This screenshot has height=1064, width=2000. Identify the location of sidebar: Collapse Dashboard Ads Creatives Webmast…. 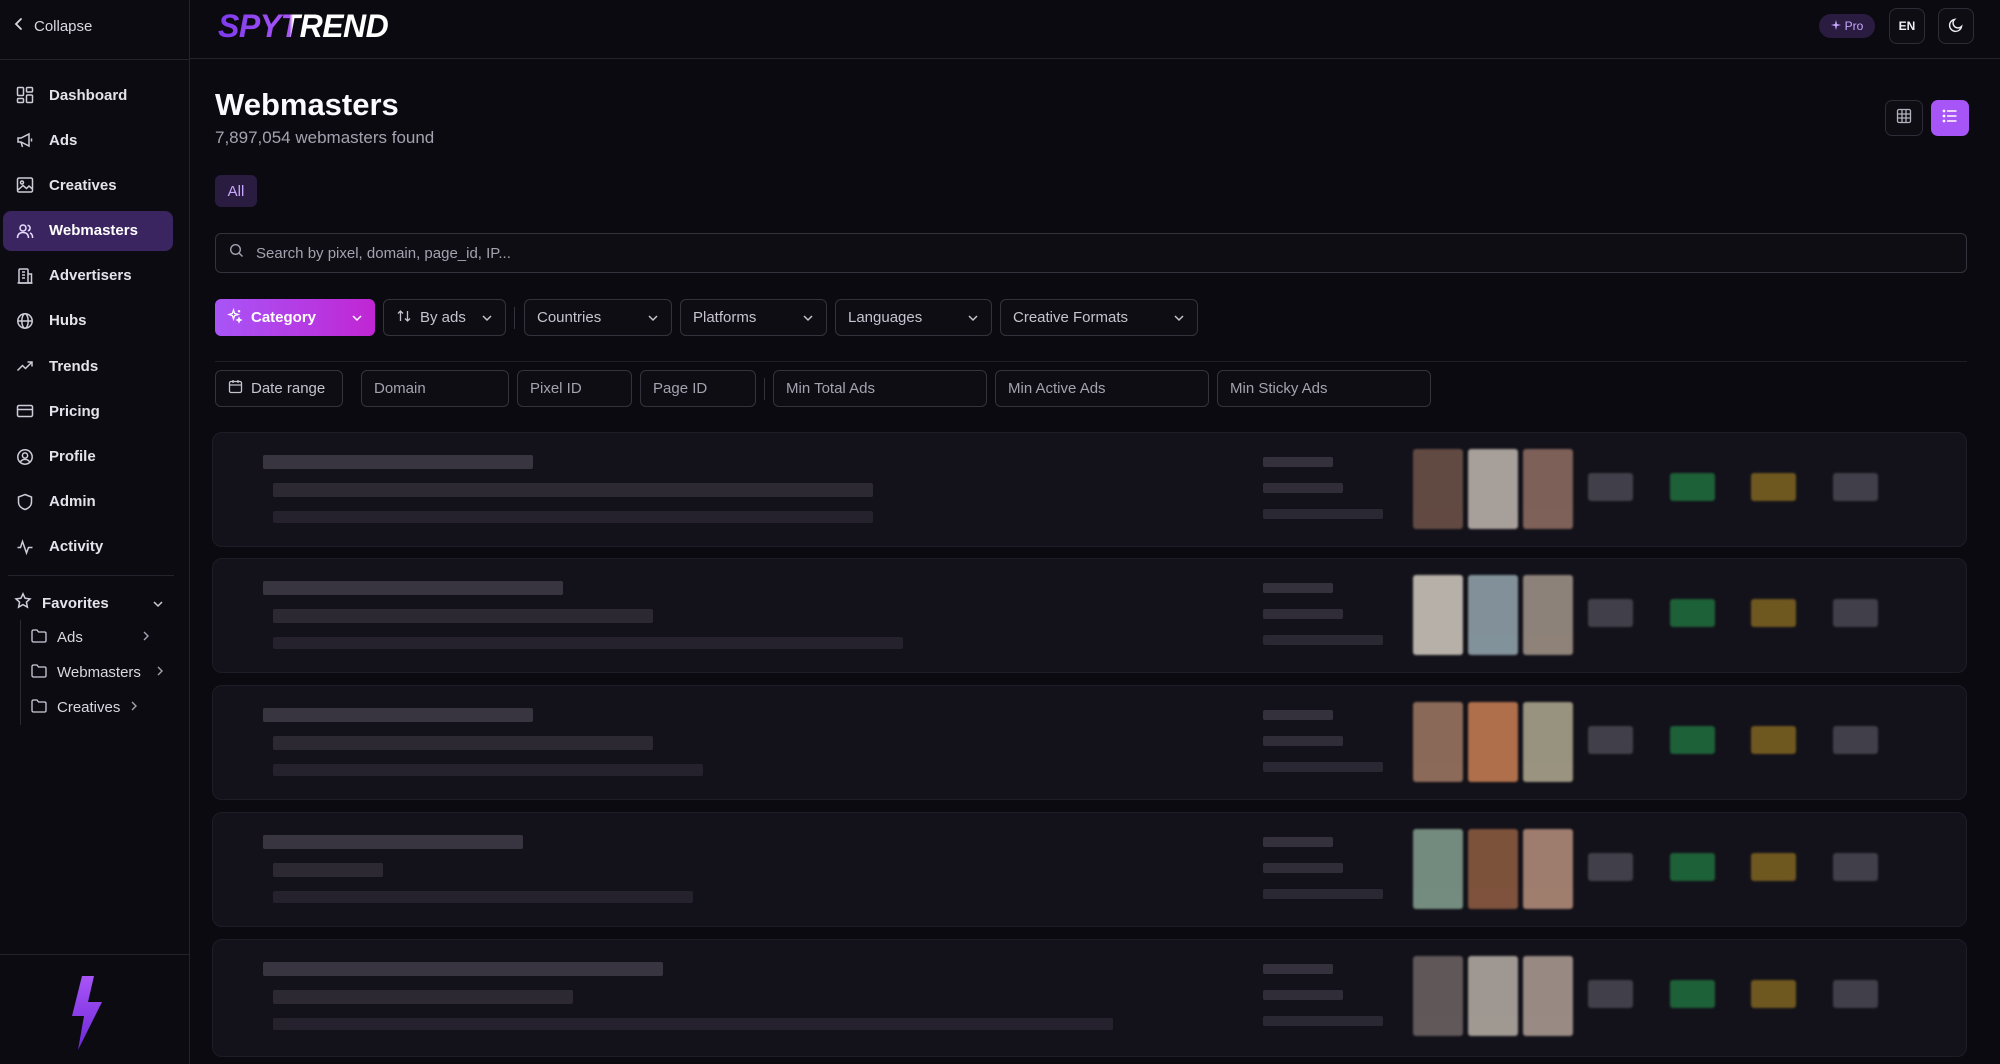
(95, 532).